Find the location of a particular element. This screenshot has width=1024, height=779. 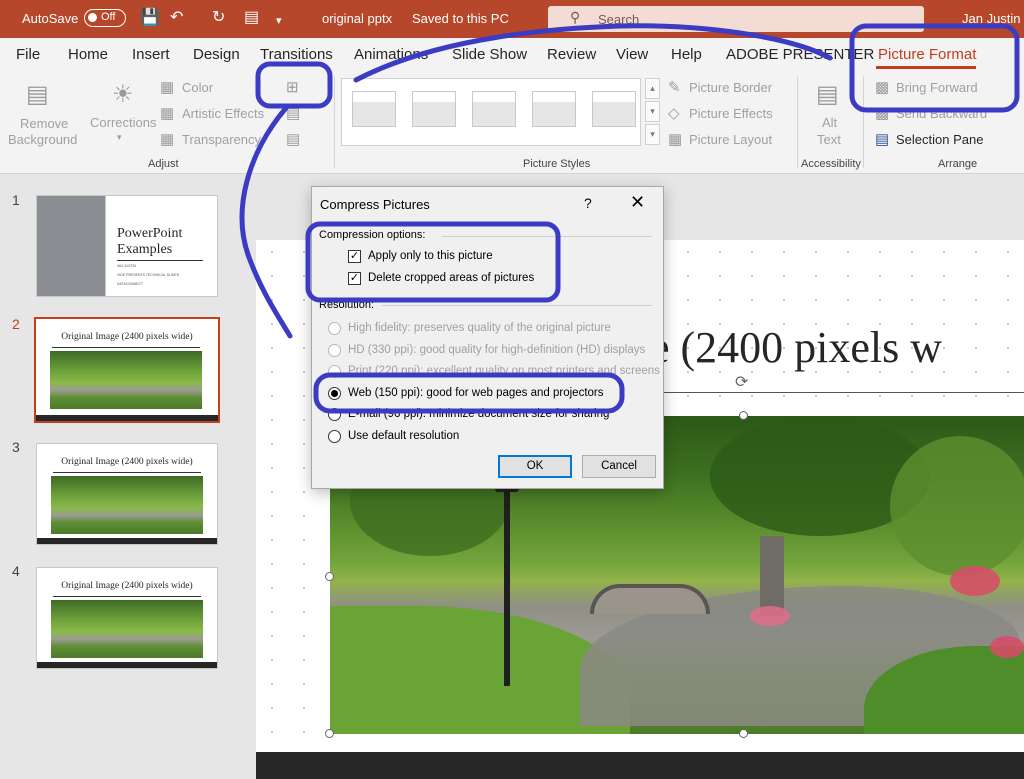

group-divider is located at coordinates (334, 122).